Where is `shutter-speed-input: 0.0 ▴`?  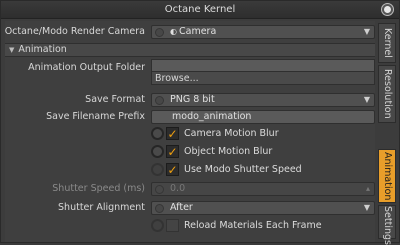
shutter-speed-input: 0.0 ▴ is located at coordinates (263, 189).